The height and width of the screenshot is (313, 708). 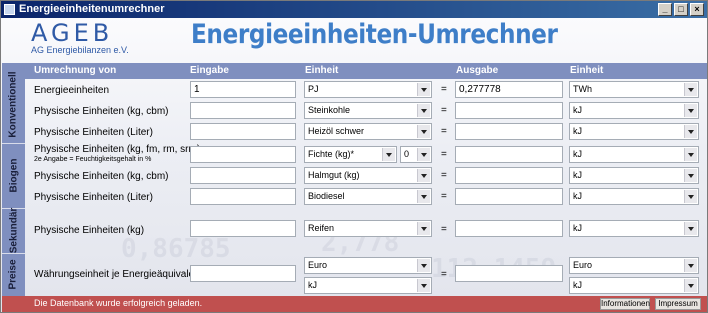 What do you see at coordinates (374, 34) in the screenshot?
I see `page-title: Energieeinheiten-Umrechner` at bounding box center [374, 34].